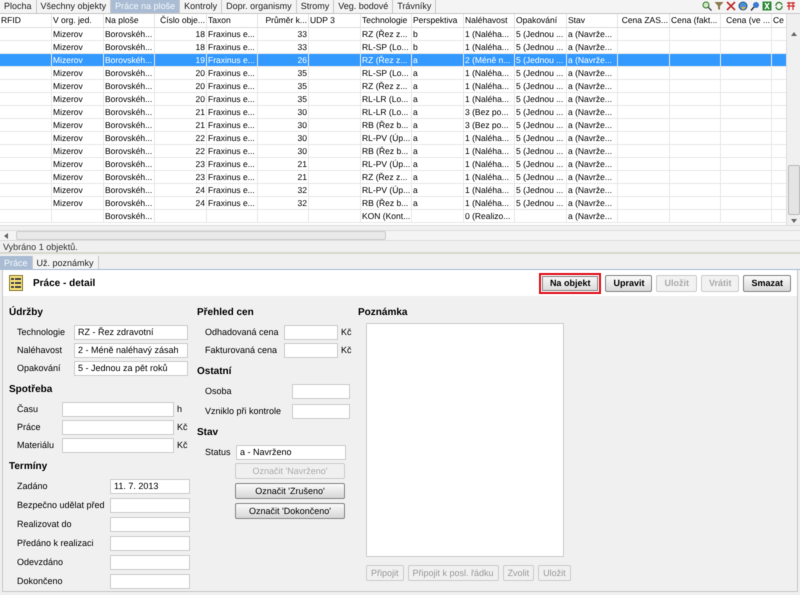 The image size is (800, 595). Describe the element at coordinates (283, 98) in the screenshot. I see `table-cell: 35` at that location.